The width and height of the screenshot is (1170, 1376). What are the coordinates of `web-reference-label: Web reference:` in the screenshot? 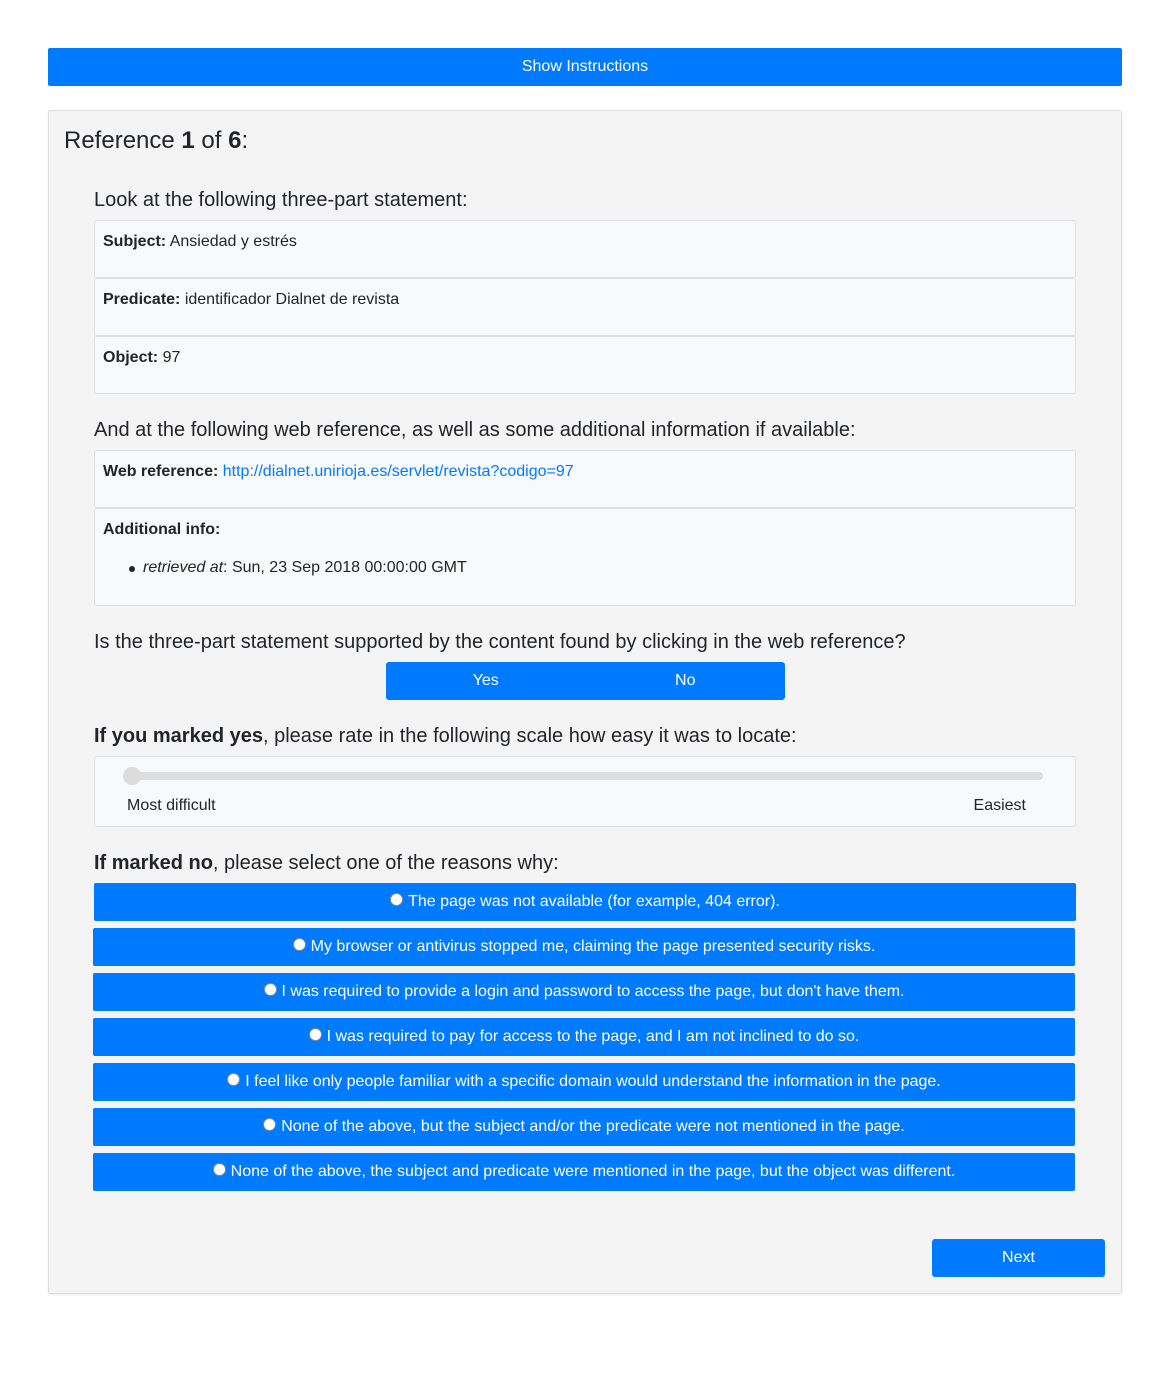 It's located at (161, 471).